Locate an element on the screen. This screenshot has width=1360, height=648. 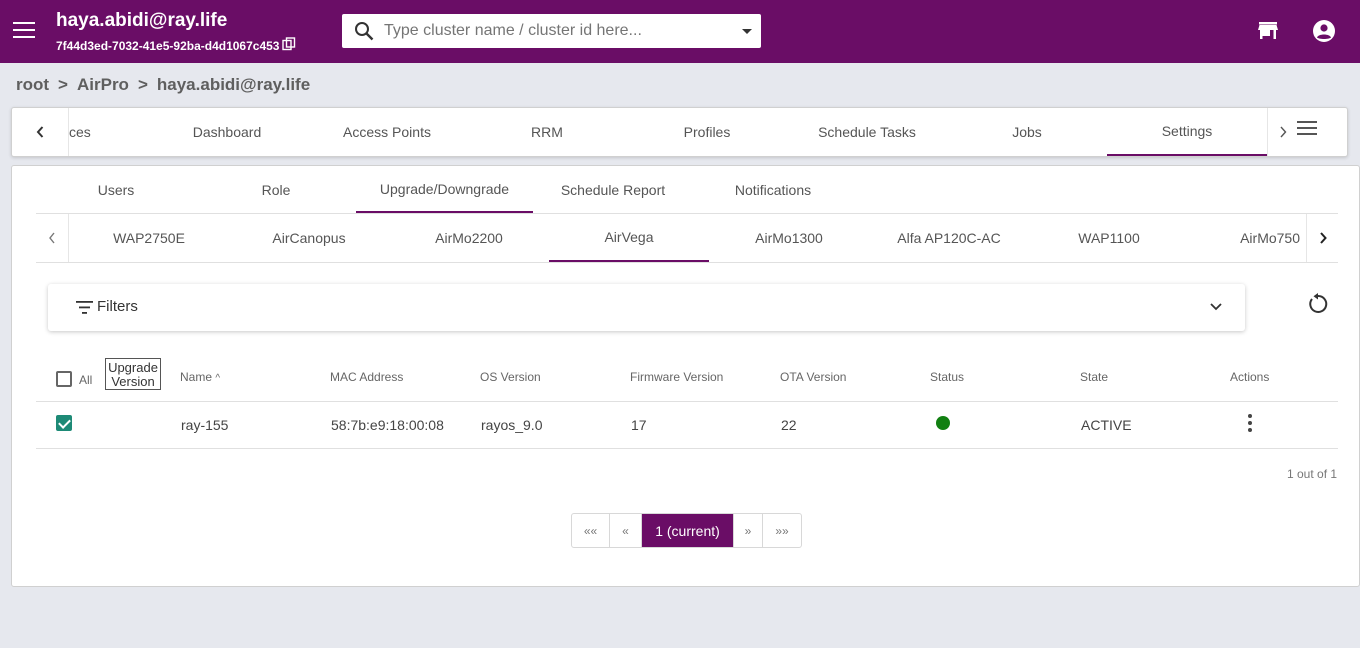
search-icon is located at coordinates (364, 31).